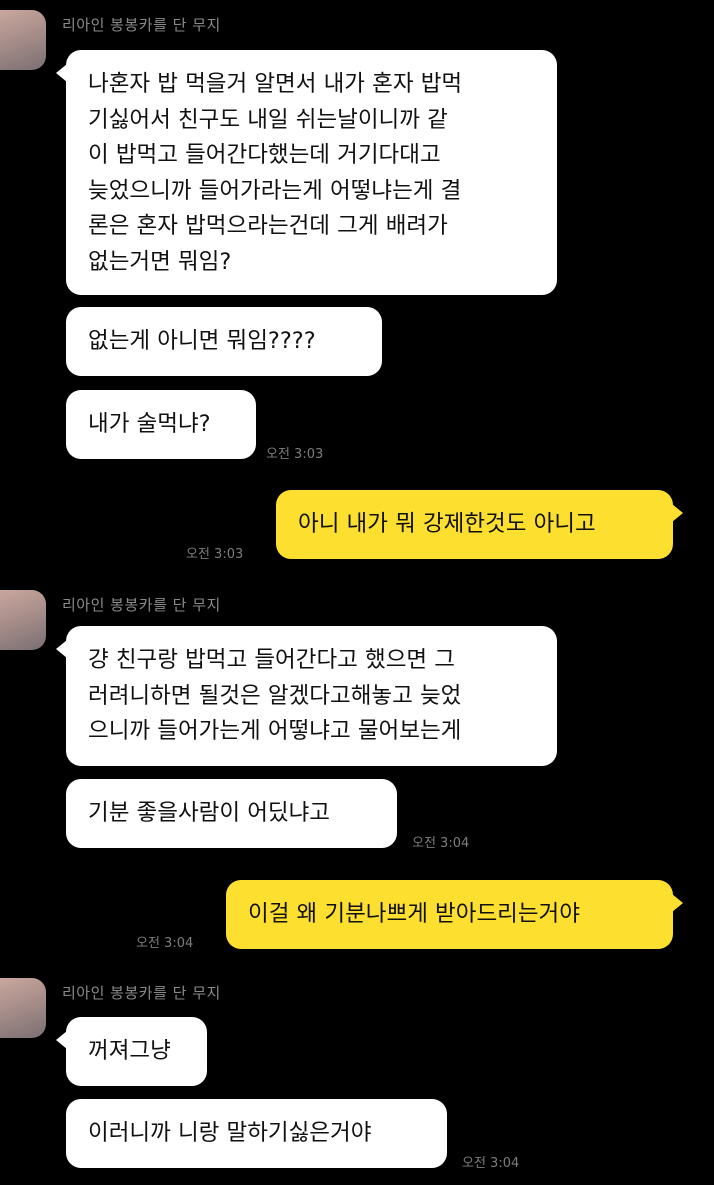 Image resolution: width=714 pixels, height=1185 pixels. What do you see at coordinates (209, 813) in the screenshot?
I see `message-line: 기분 좋을사람이 어딨냐고` at bounding box center [209, 813].